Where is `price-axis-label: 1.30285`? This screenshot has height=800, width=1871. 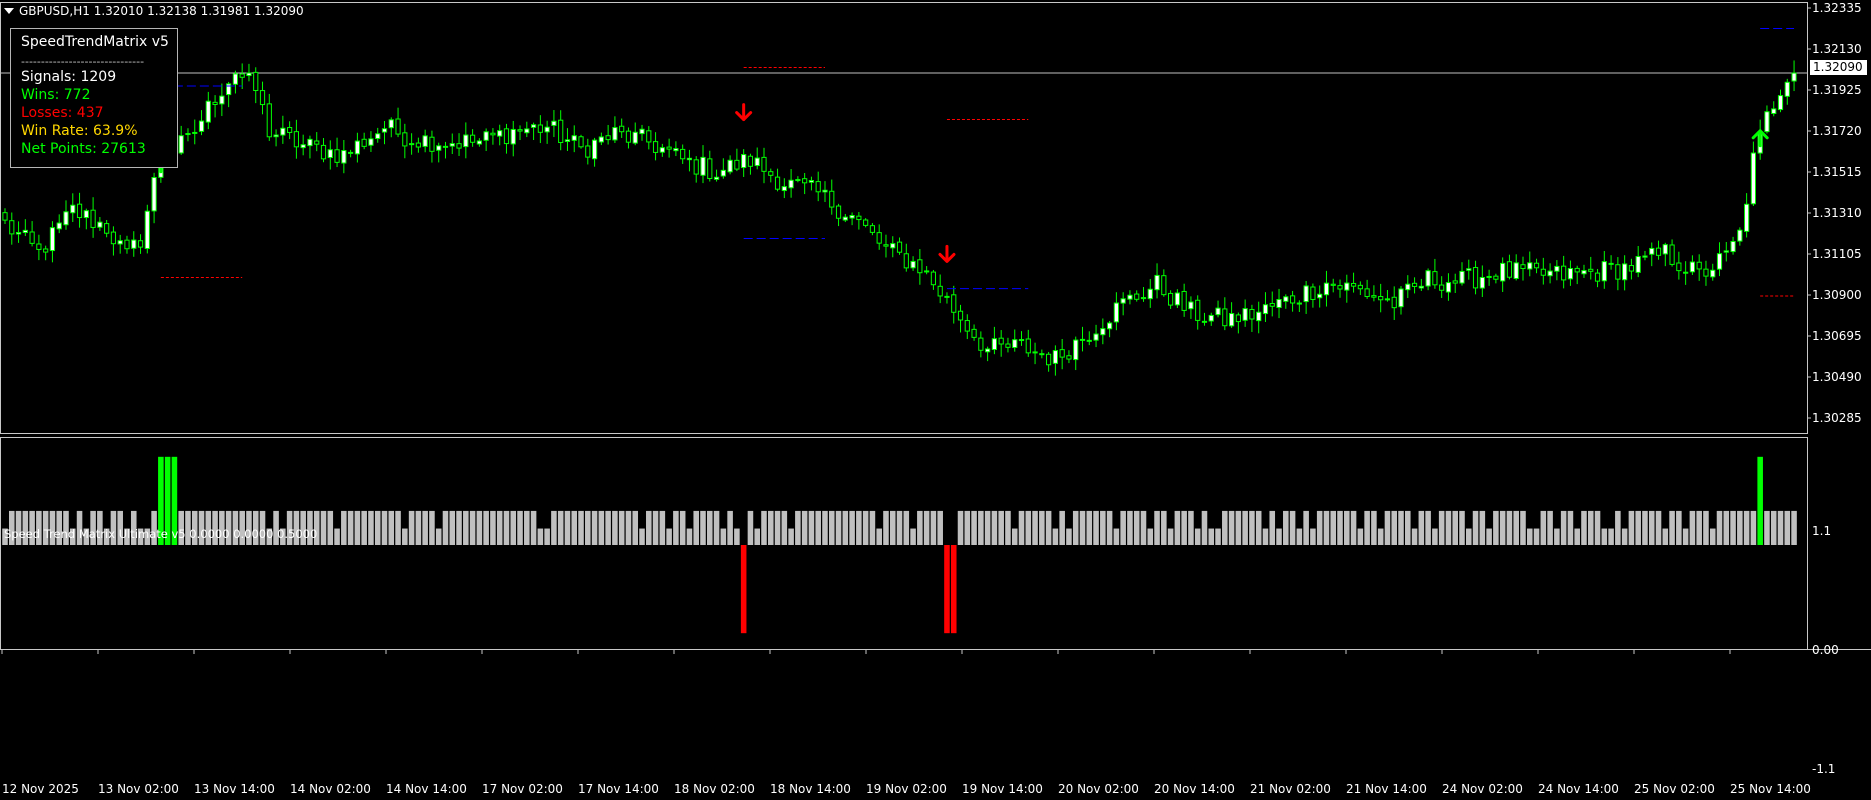
price-axis-label: 1.30285 is located at coordinates (1837, 418).